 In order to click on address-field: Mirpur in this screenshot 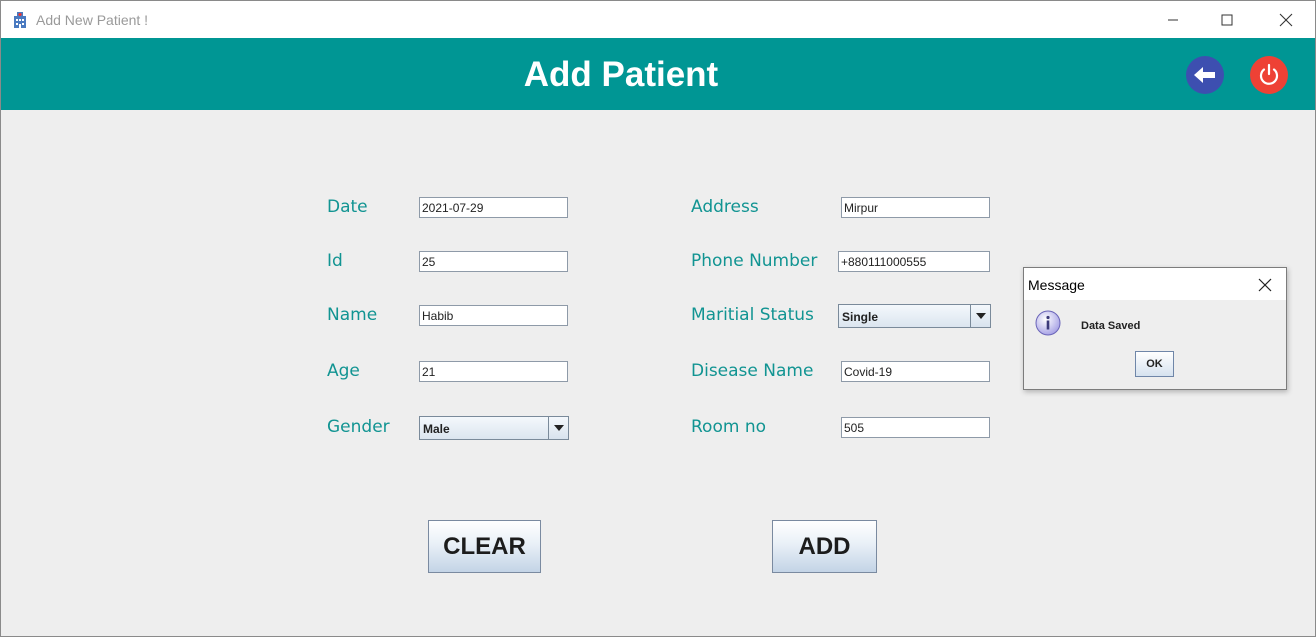, I will do `click(915, 207)`.